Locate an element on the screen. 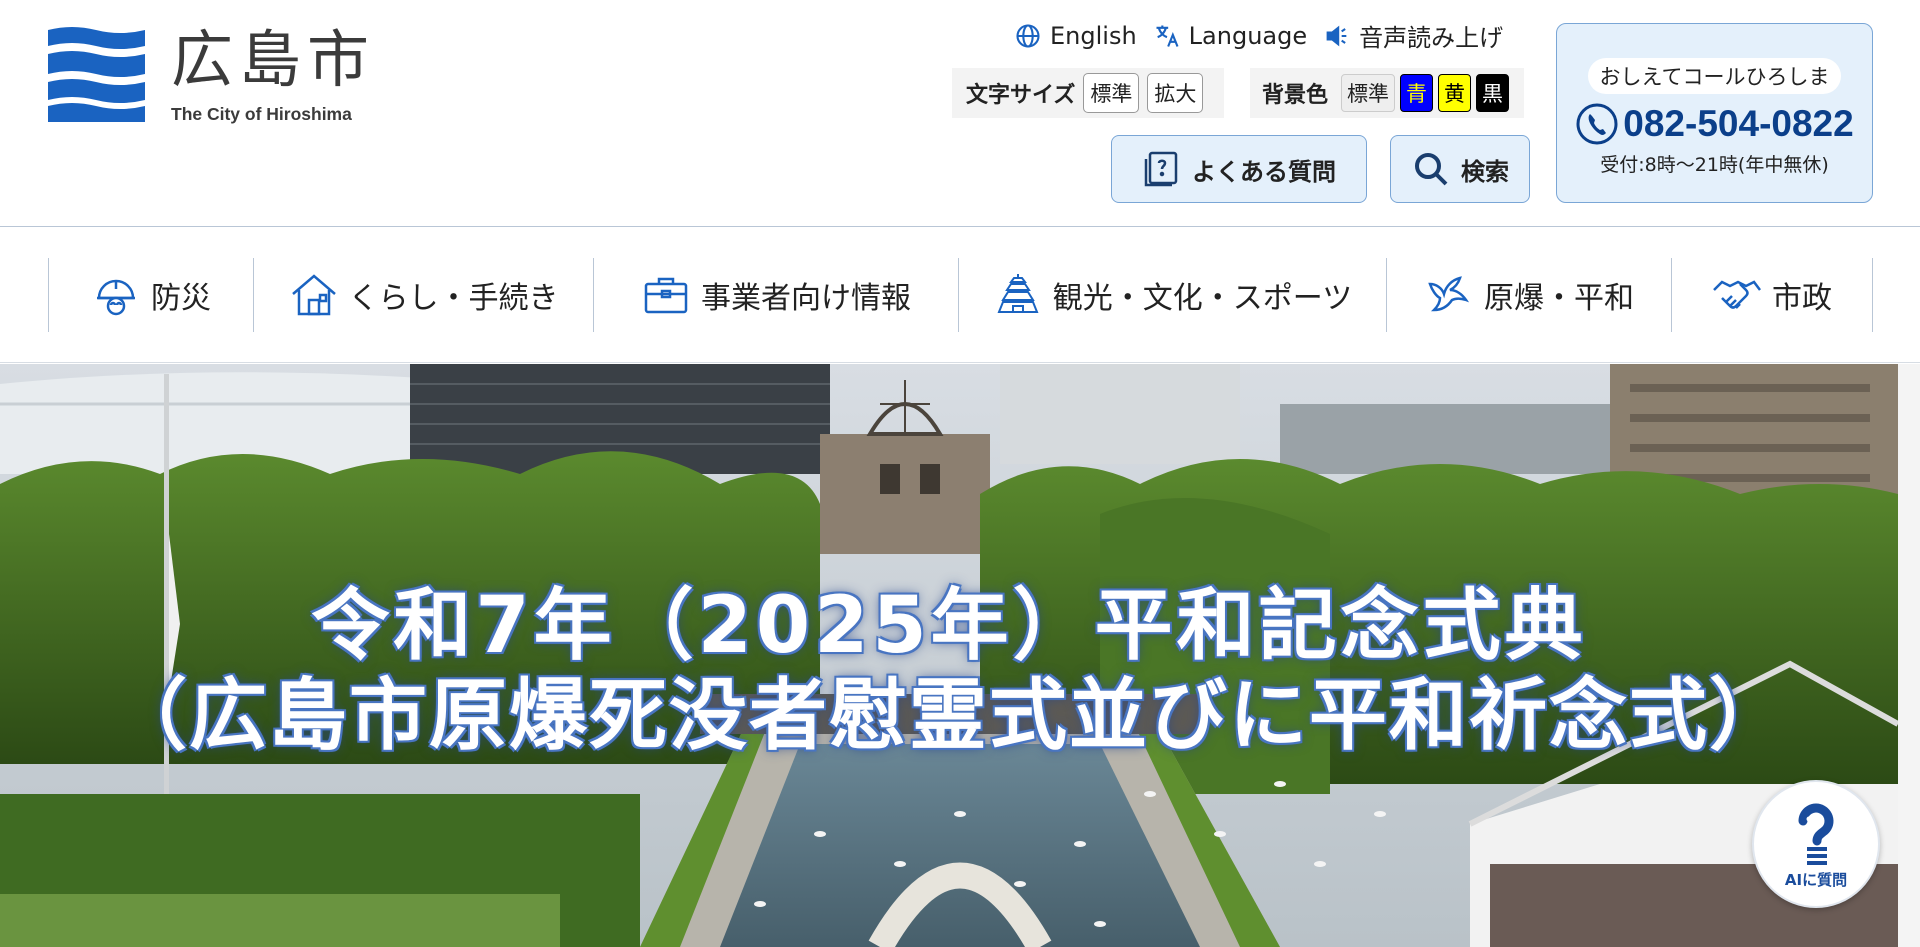  hero-title-line2: （広島市原爆死没者慰霊式並びに平和祈念式） is located at coordinates (948, 715).